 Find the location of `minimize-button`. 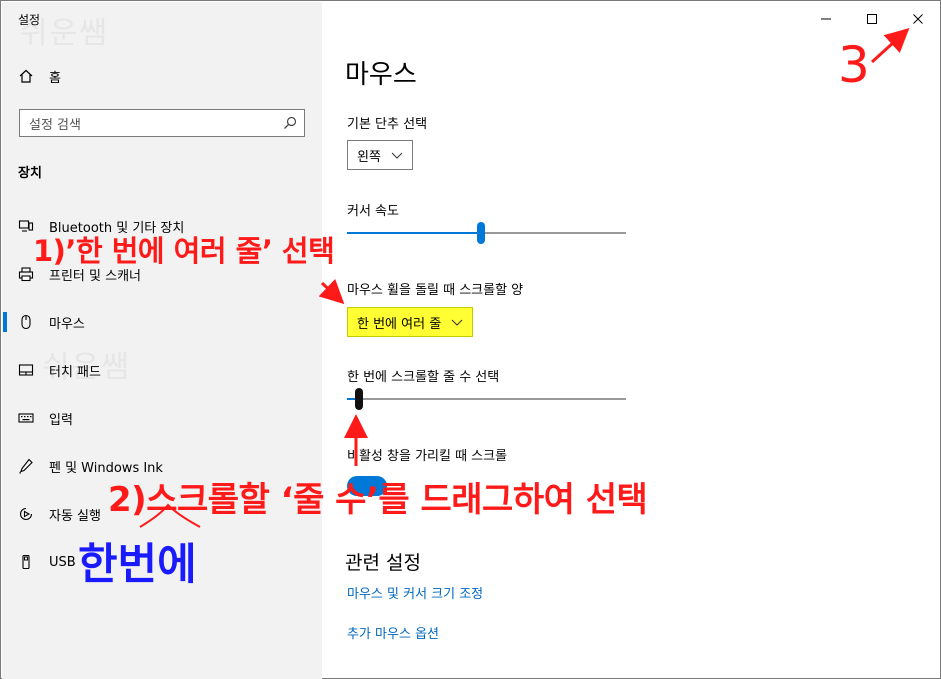

minimize-button is located at coordinates (826, 19).